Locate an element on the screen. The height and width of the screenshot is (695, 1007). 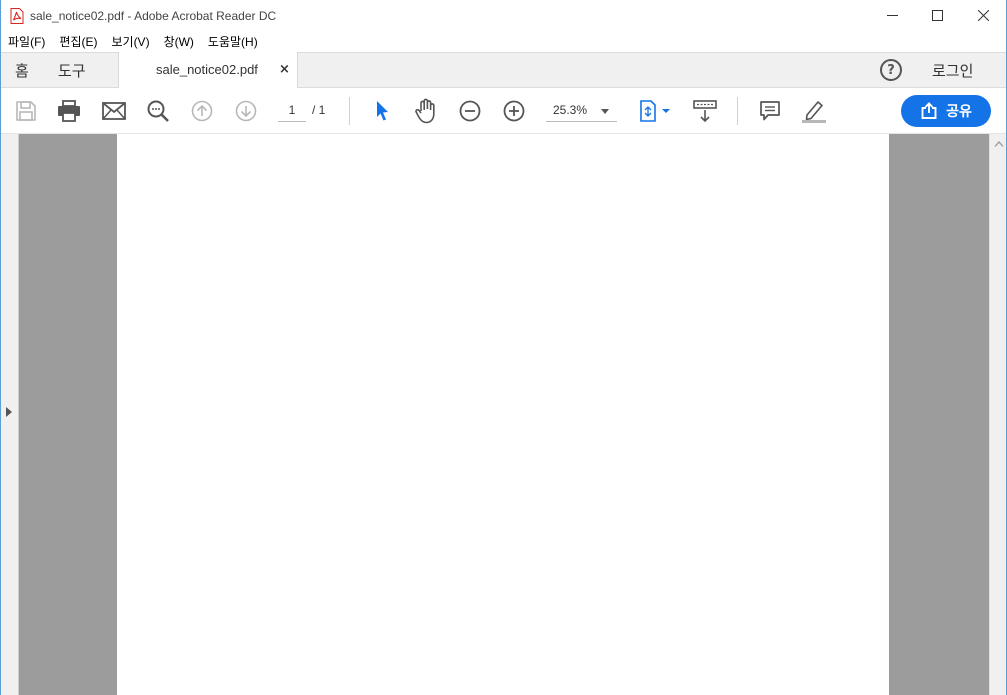
next-page-button is located at coordinates (246, 111).